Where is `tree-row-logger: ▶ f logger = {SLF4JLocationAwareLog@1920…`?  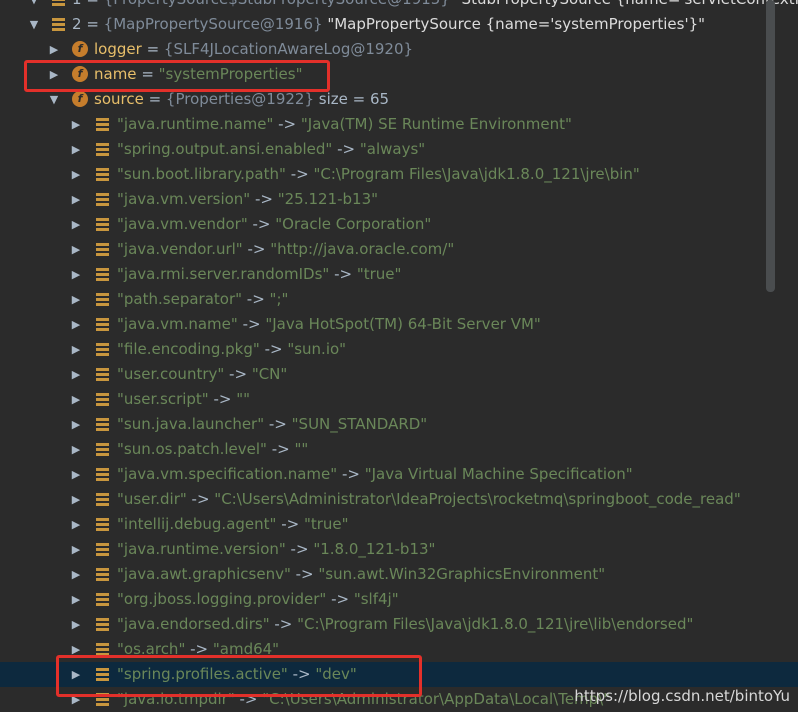 tree-row-logger: ▶ f logger = {SLF4JLocationAwareLog@1920… is located at coordinates (399, 49).